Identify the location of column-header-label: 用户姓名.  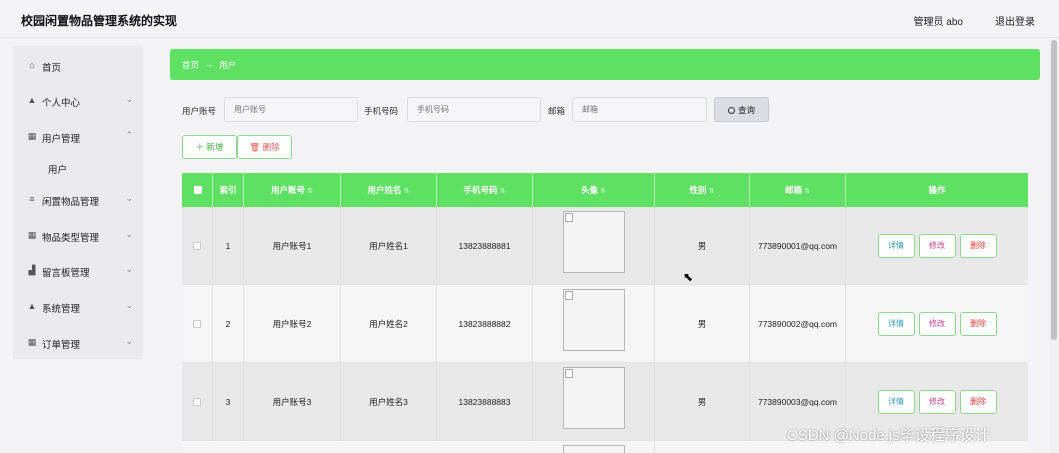
(384, 190).